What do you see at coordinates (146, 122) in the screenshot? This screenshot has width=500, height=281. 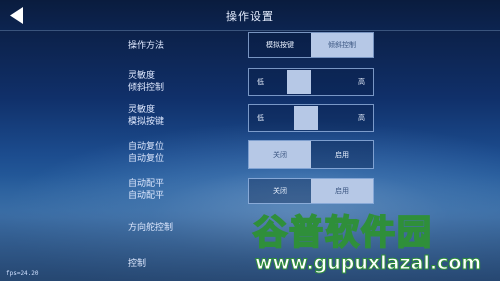 I see `sensitivity-keys-label-line2: 模拟按键` at bounding box center [146, 122].